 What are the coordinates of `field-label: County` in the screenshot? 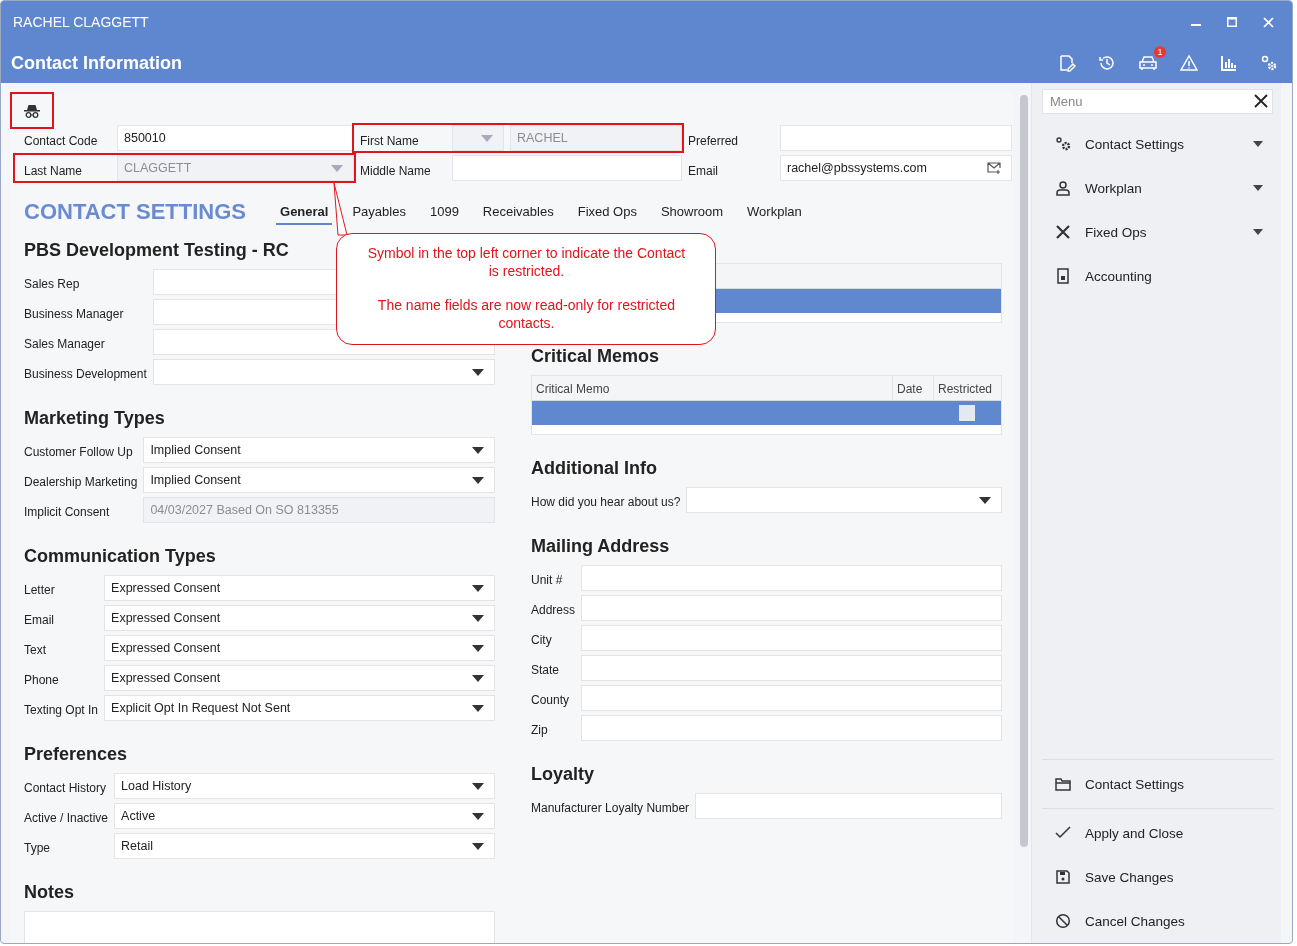 It's located at (551, 700).